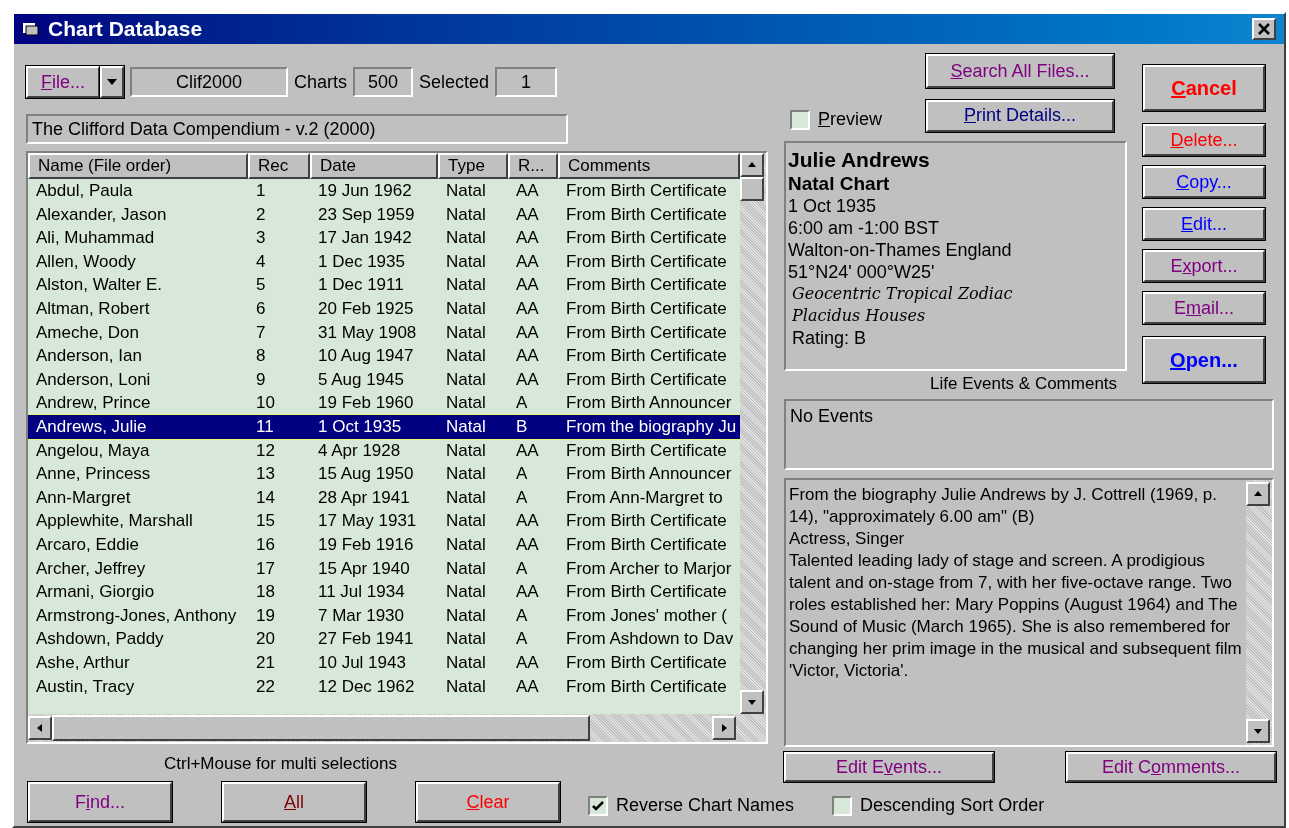 This screenshot has height=828, width=1289. I want to click on column-header: Comments, so click(649, 166).